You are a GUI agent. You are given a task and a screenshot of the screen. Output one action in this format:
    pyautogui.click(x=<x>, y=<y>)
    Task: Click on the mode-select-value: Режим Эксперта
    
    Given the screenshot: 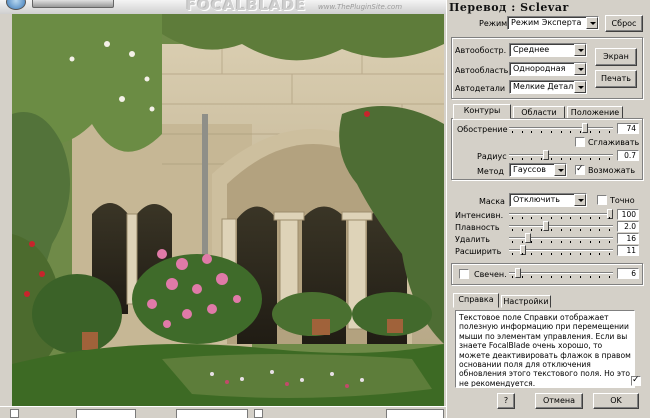 What is the action you would take?
    pyautogui.click(x=546, y=22)
    